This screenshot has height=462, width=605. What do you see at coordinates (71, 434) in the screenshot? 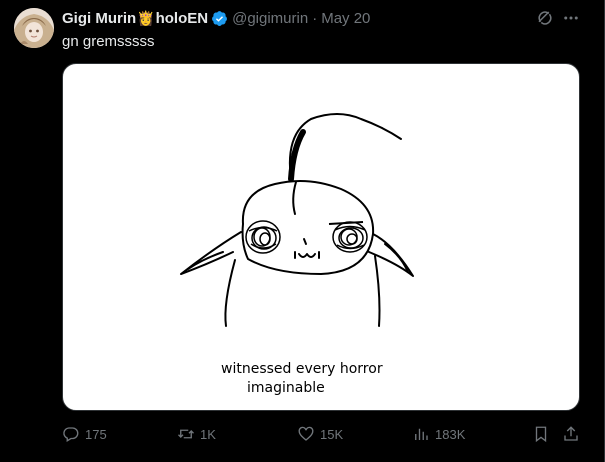
I see `reply-icon` at bounding box center [71, 434].